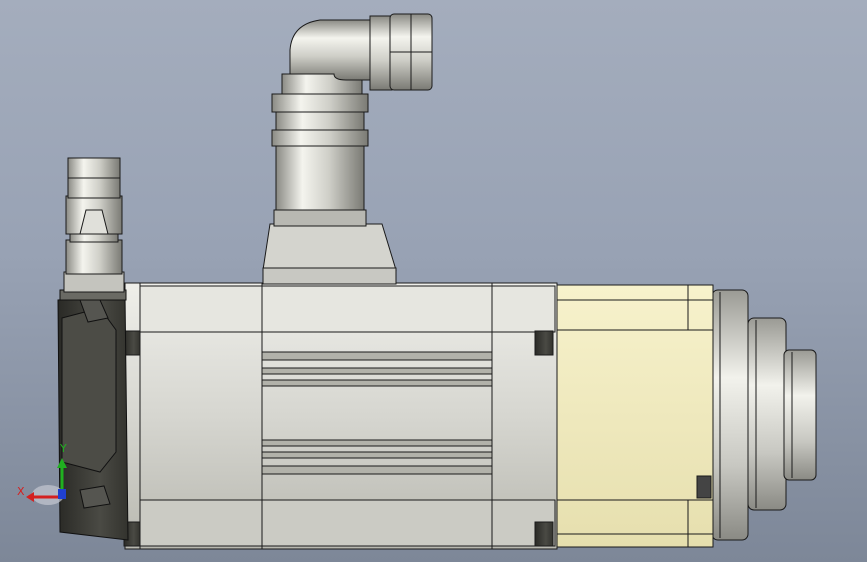 The image size is (867, 562). Describe the element at coordinates (21, 491) in the screenshot. I see `x-axis-label: X` at that location.